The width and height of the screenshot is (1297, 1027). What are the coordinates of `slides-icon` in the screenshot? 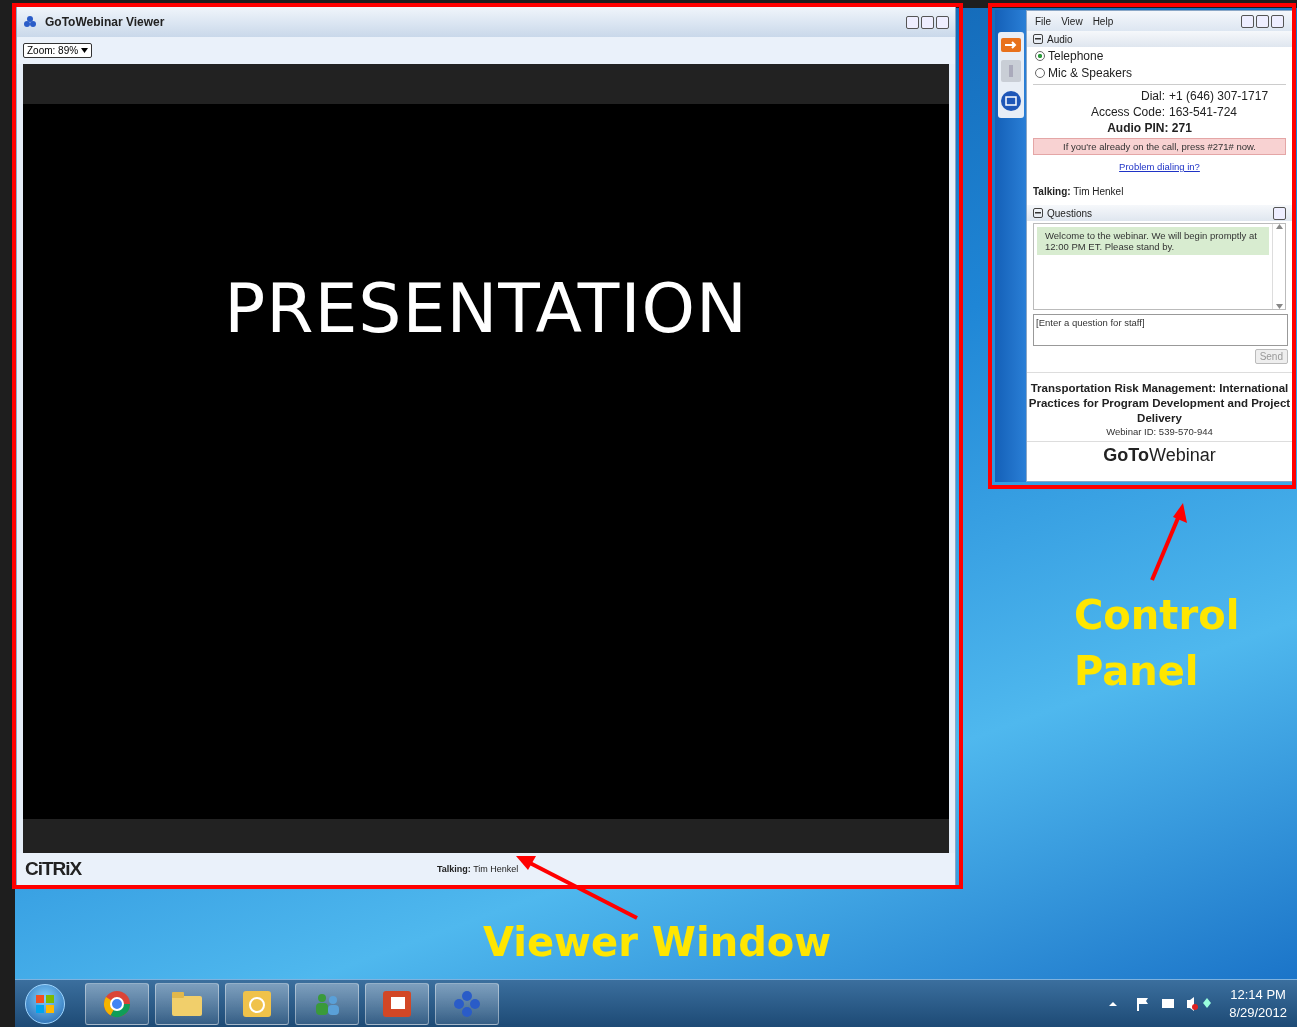 It's located at (397, 1003).